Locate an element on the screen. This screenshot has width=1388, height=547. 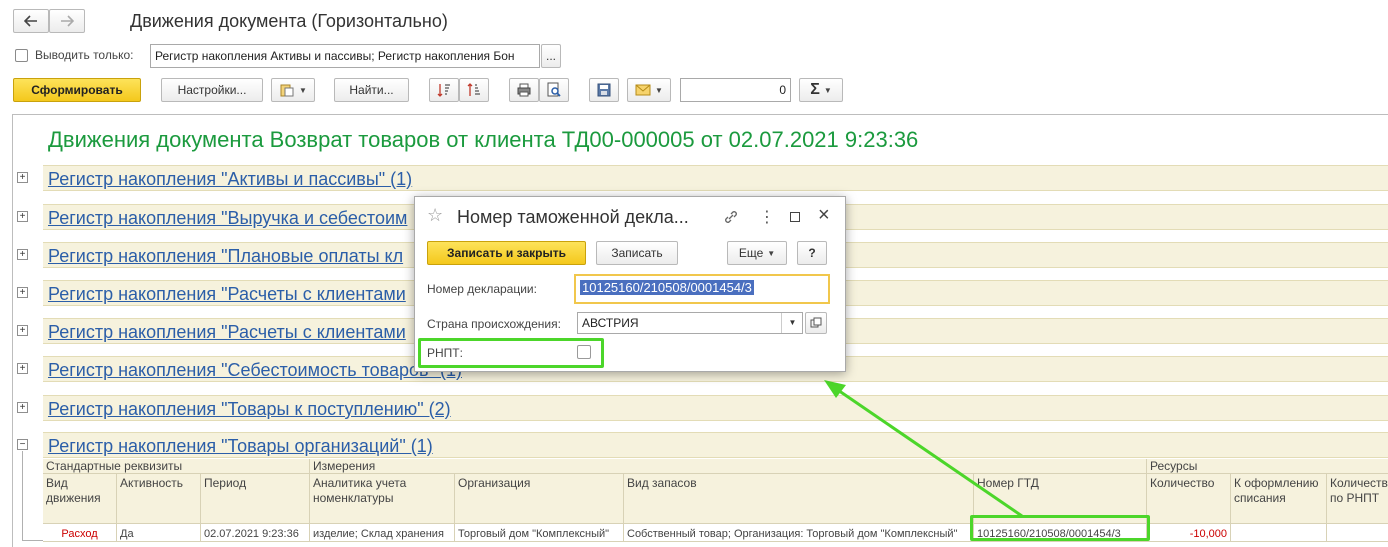
star-icon: ☆ is located at coordinates (435, 215).